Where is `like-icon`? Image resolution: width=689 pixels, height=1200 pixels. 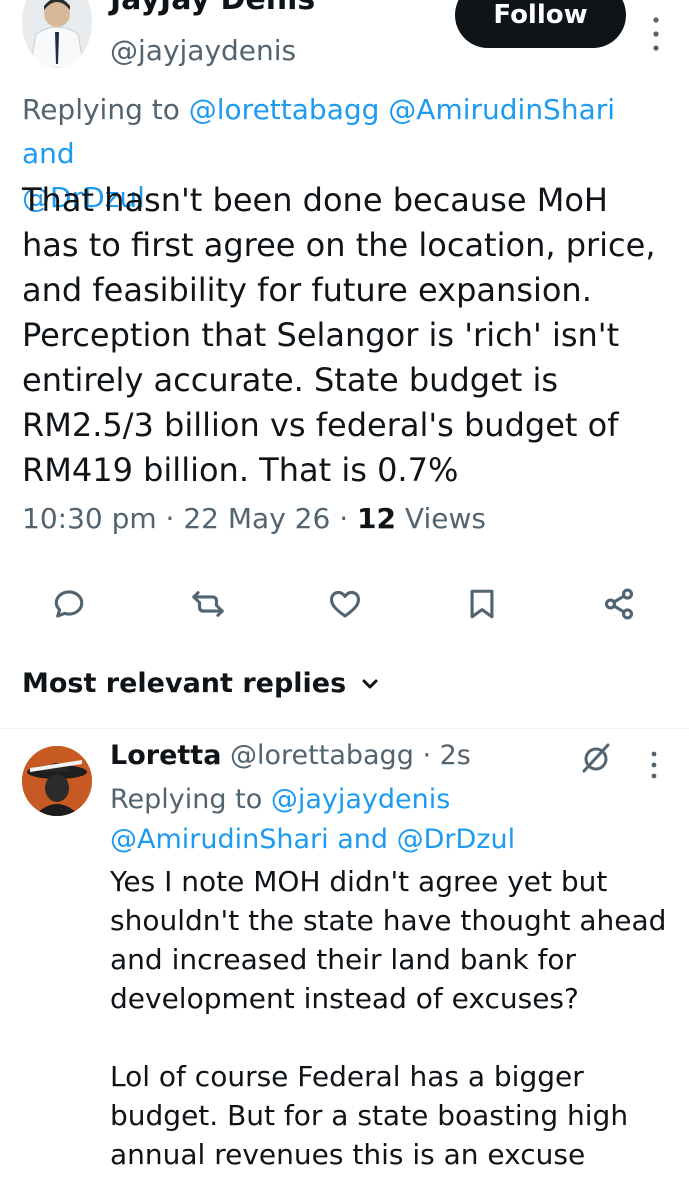
like-icon is located at coordinates (345, 604).